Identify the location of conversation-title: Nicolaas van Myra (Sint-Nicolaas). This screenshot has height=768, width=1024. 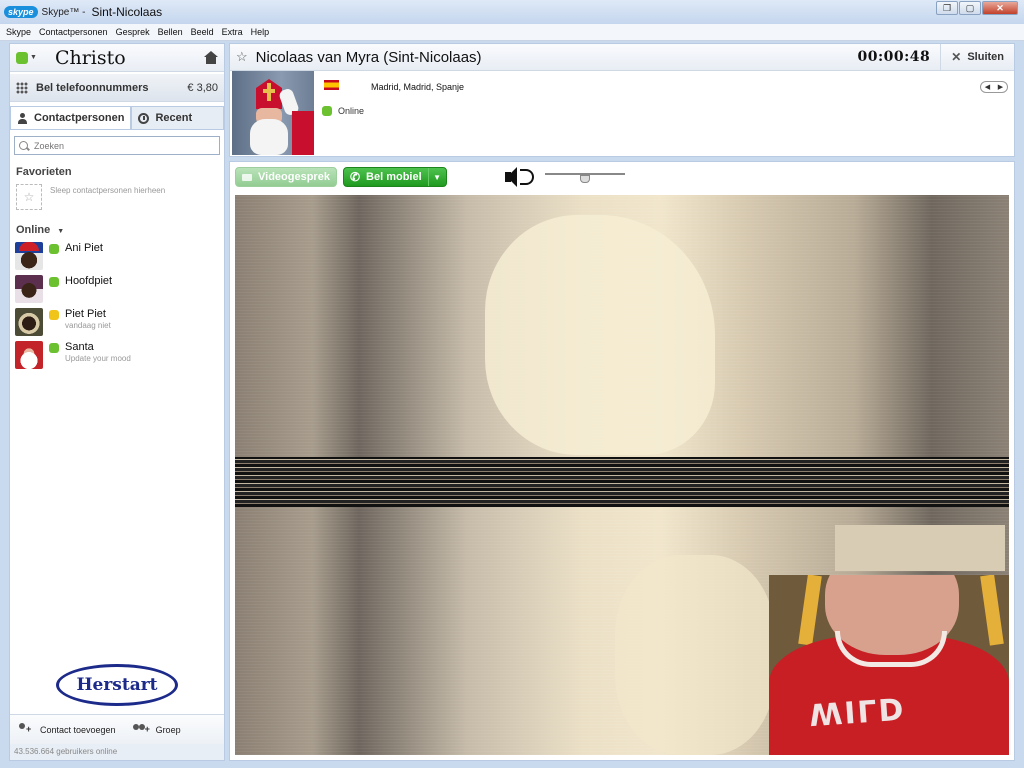
(368, 57).